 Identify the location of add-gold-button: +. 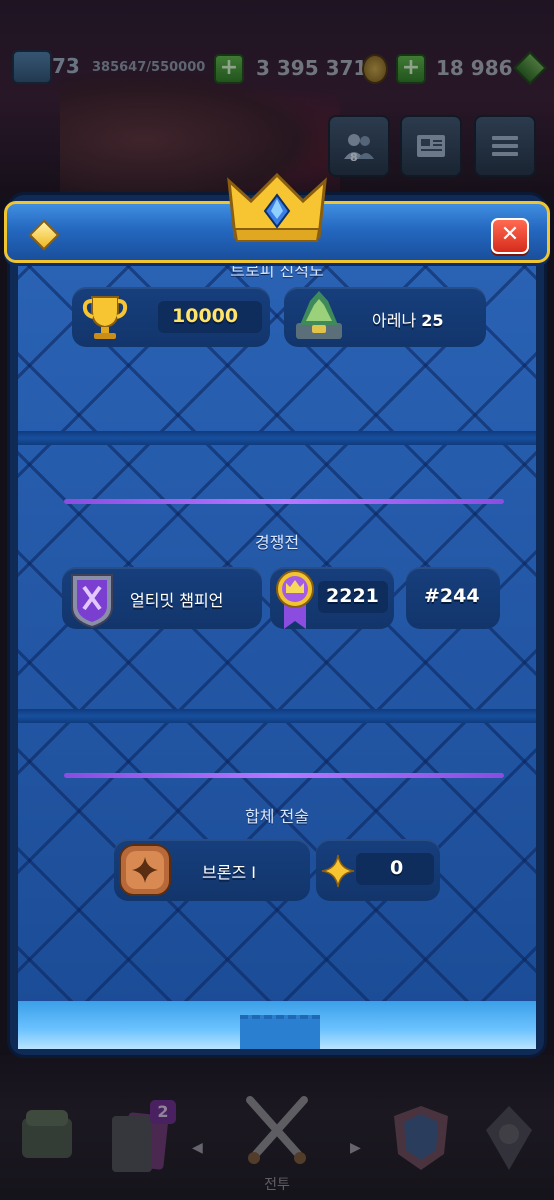
(229, 69).